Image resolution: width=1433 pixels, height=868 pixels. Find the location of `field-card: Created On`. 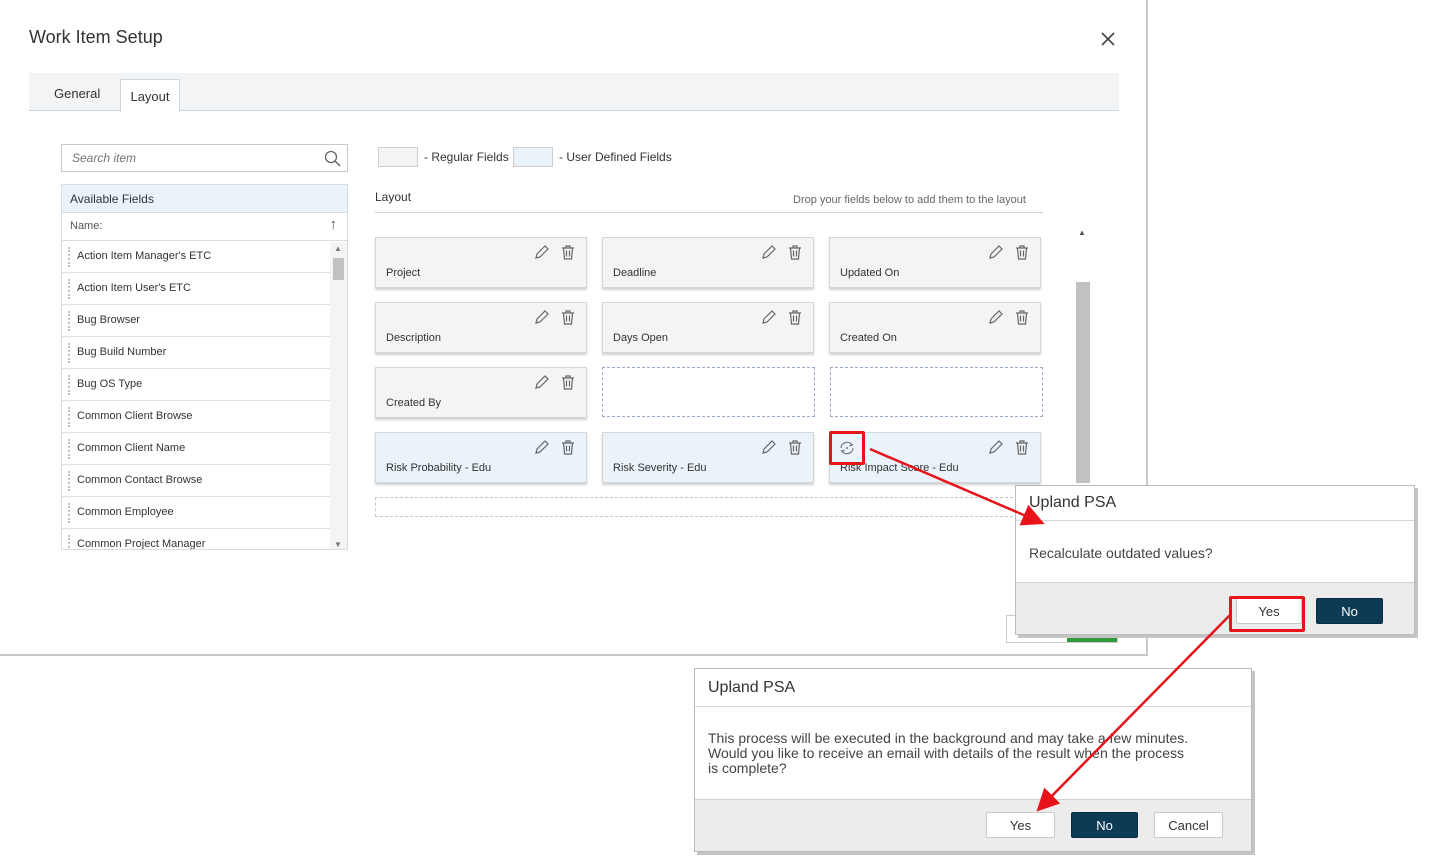

field-card: Created On is located at coordinates (935, 327).